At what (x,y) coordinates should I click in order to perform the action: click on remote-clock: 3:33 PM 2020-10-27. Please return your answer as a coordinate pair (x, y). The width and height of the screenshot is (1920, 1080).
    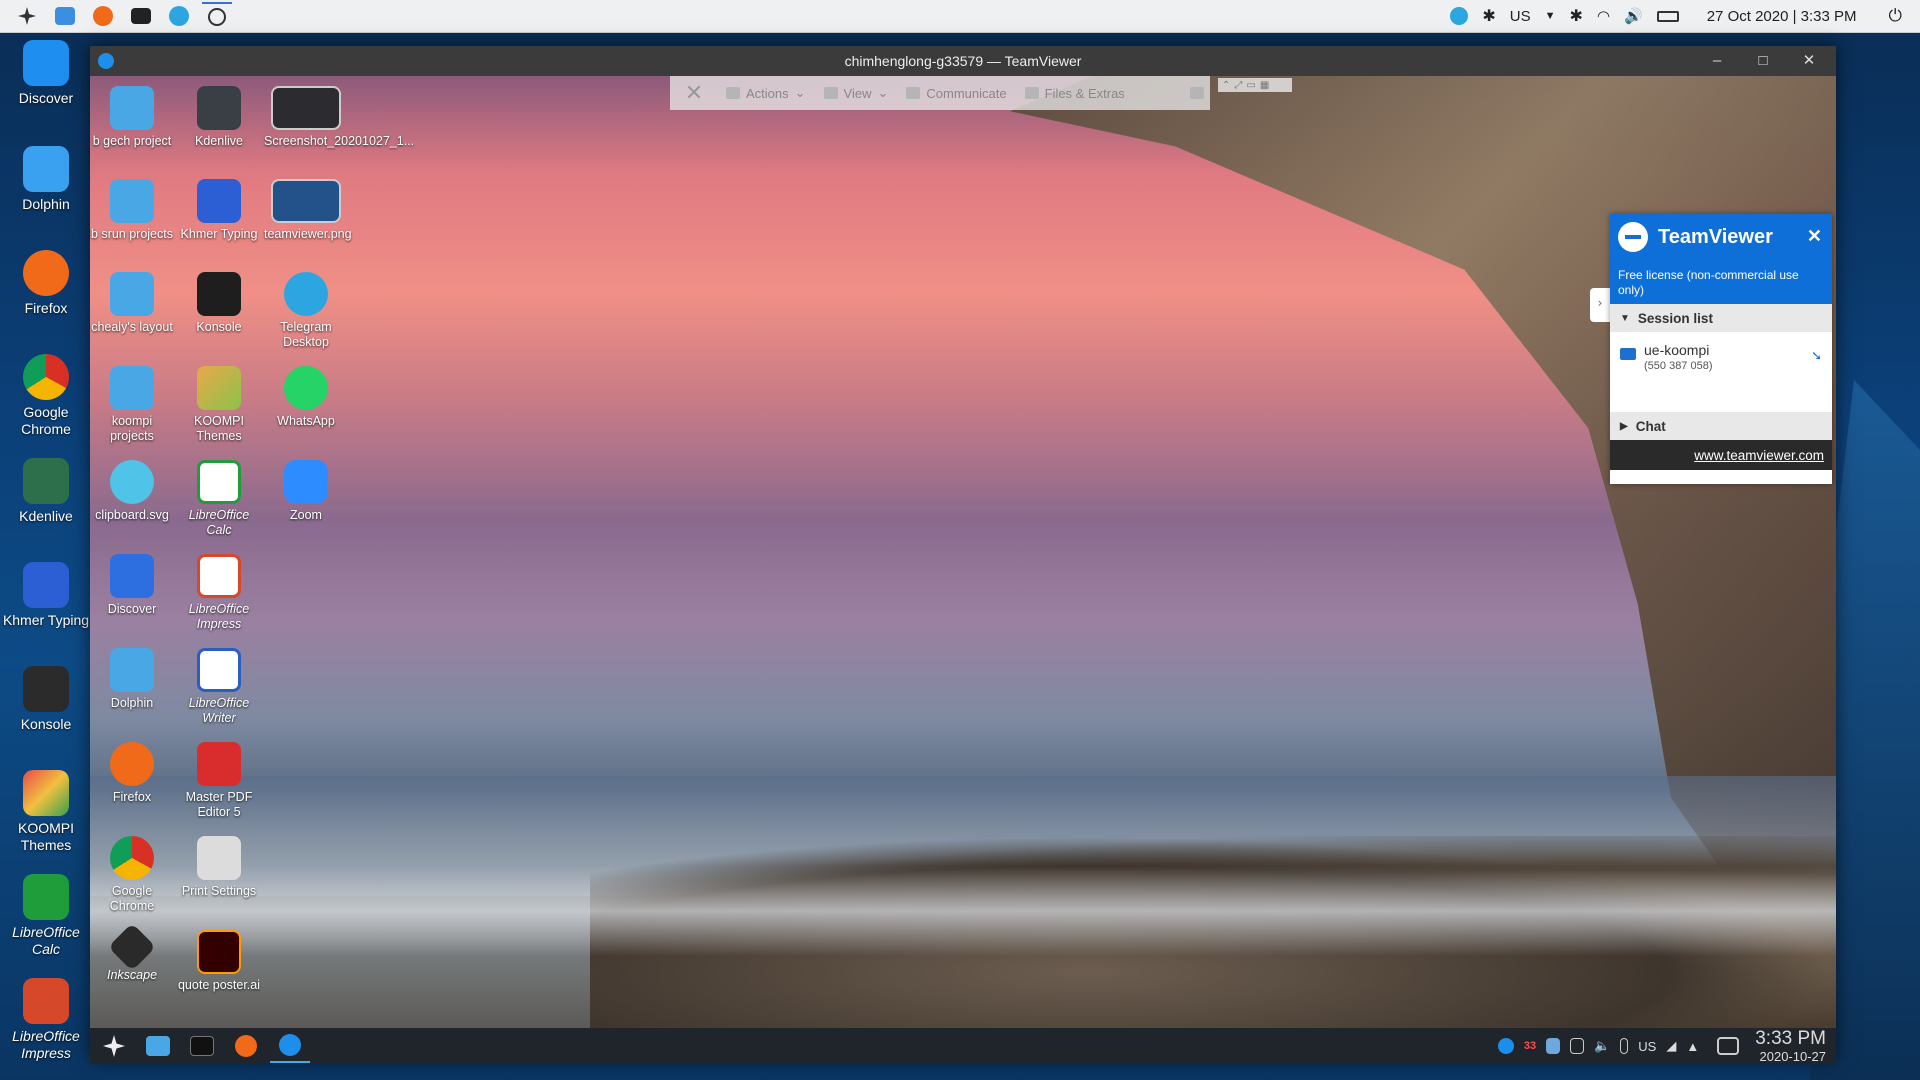
    Looking at the image, I should click on (1787, 1046).